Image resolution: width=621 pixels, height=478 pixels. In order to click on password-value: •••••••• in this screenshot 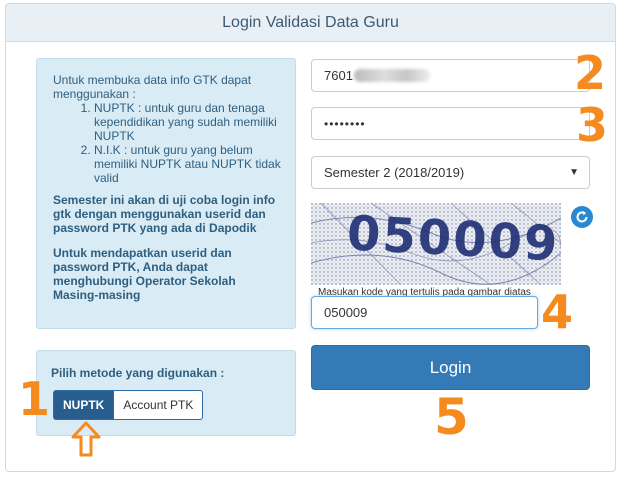, I will do `click(345, 123)`.